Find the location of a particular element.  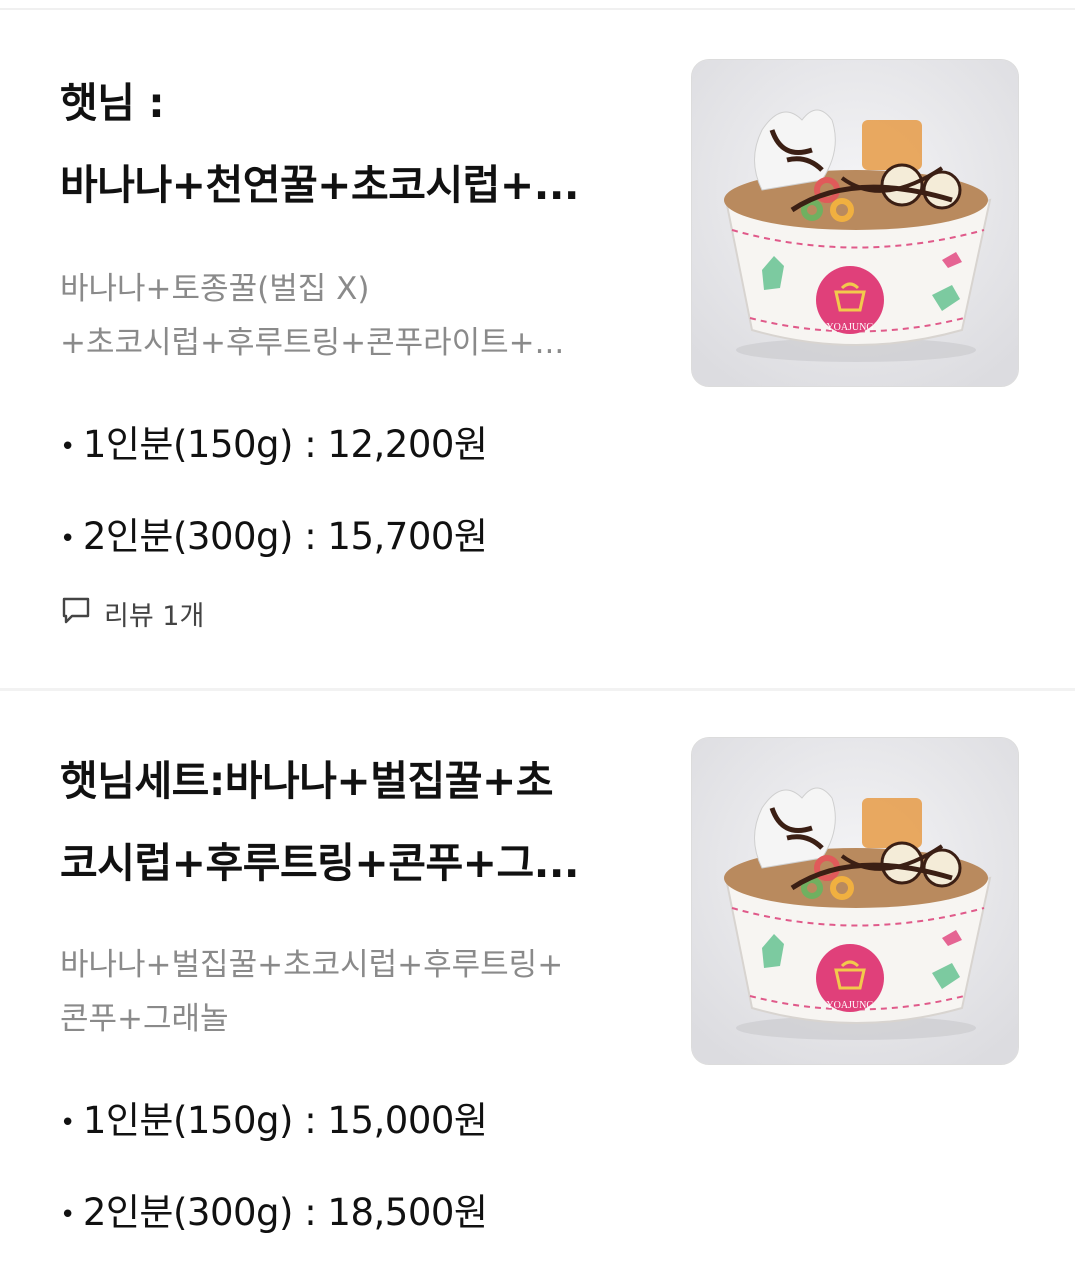

price-option-2: • 2인분(300g) : 15,700원 is located at coordinates (274, 533).